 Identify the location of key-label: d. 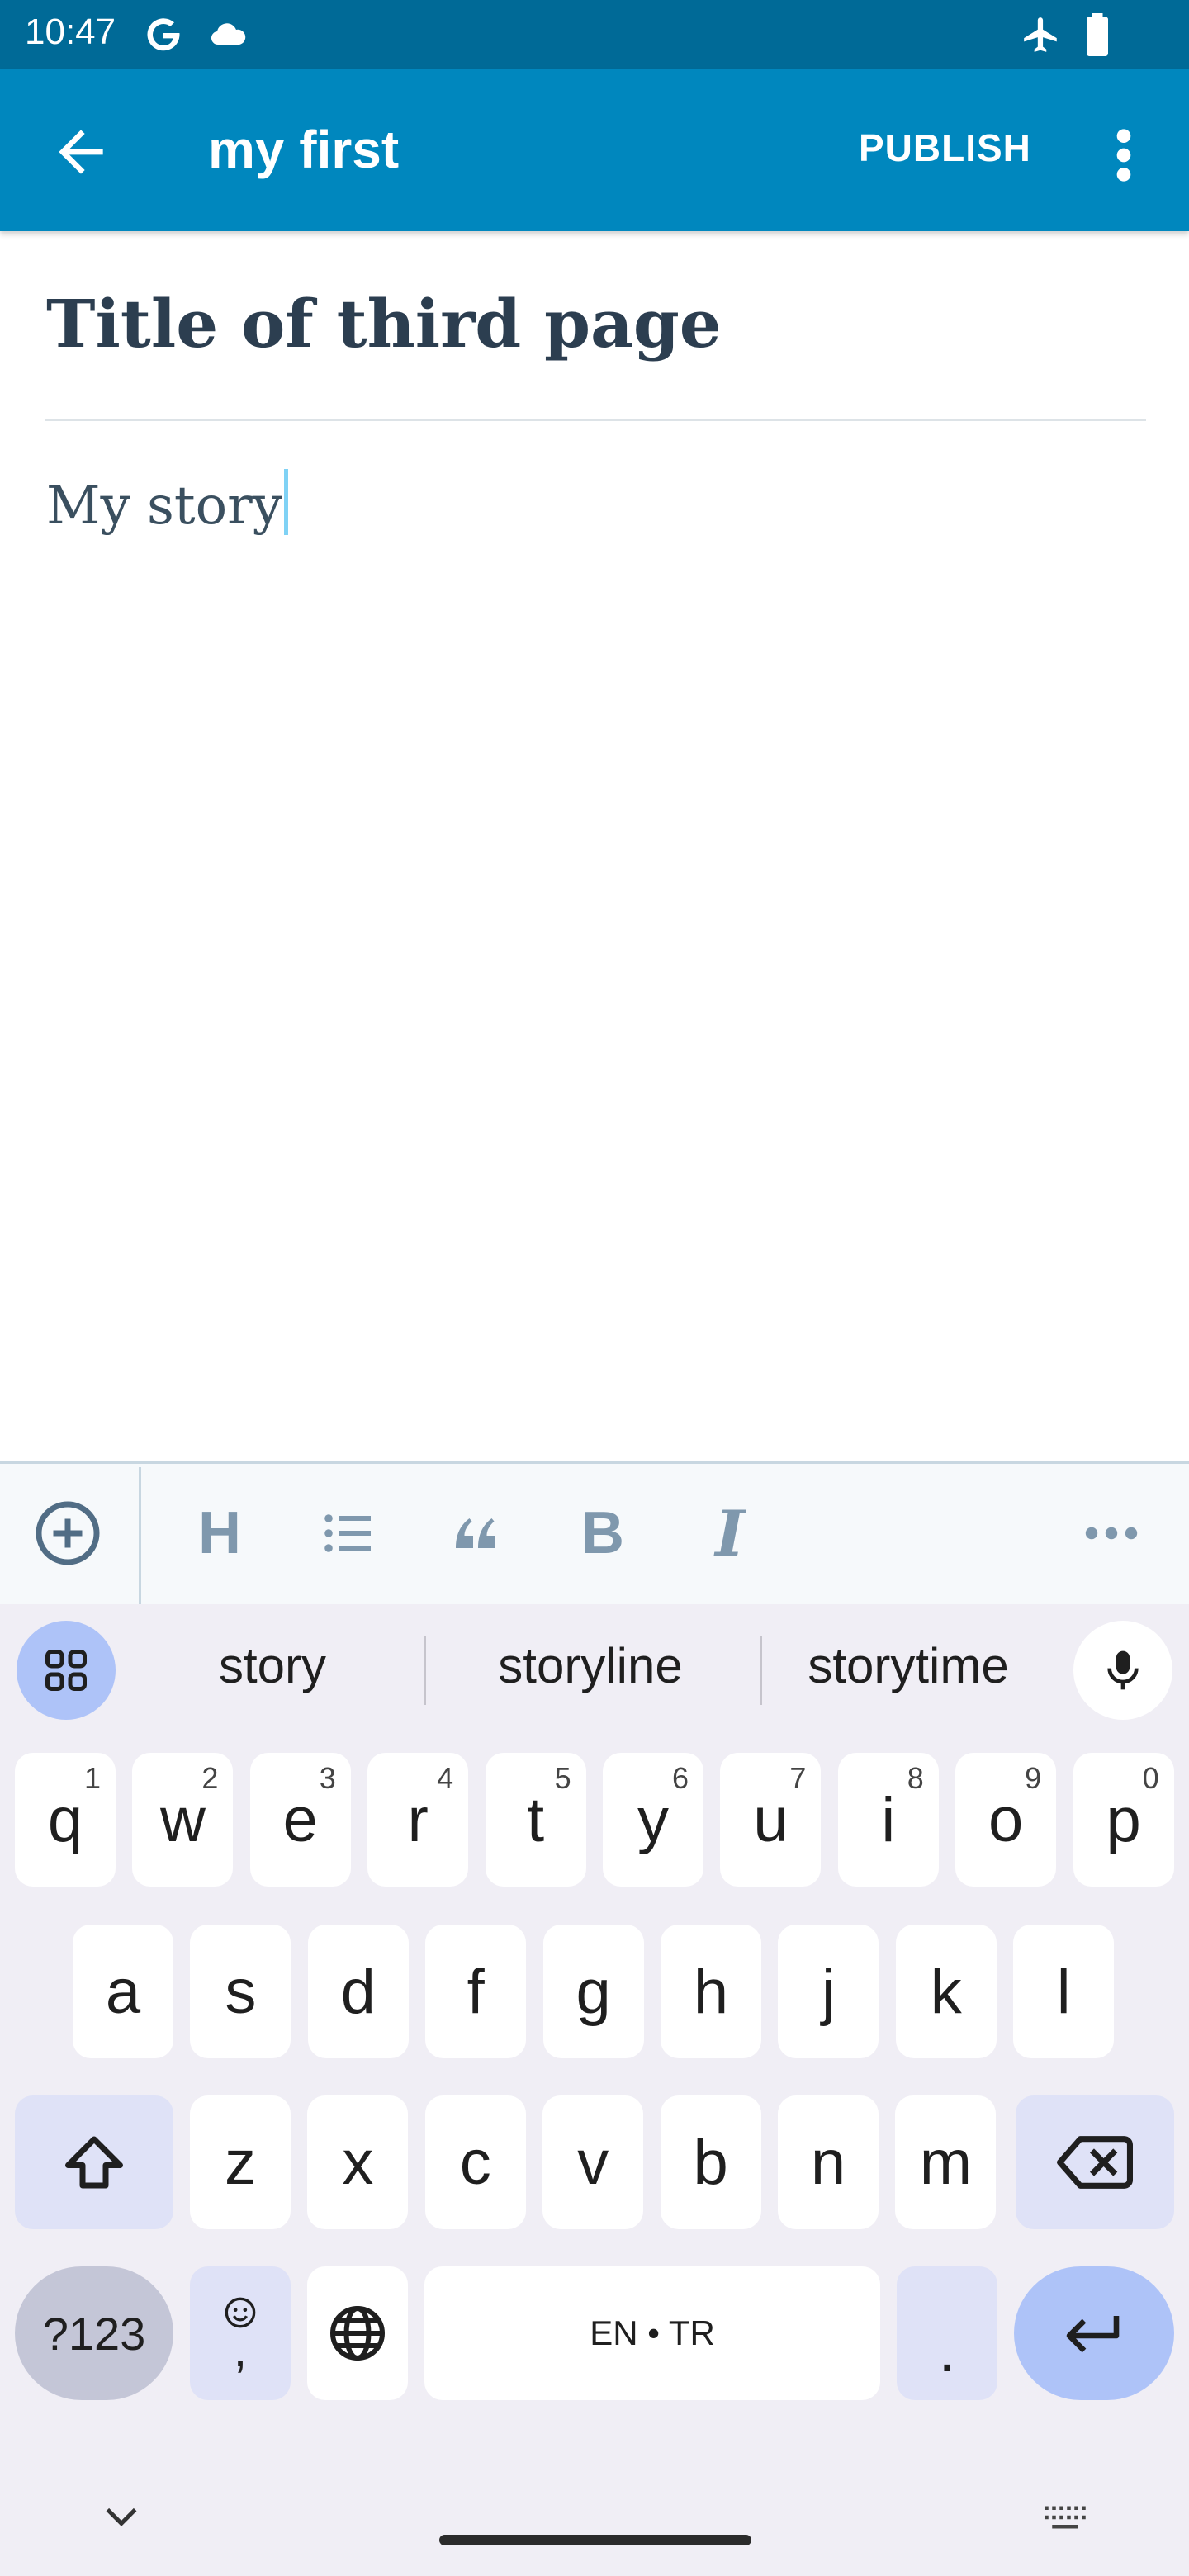
(358, 1991).